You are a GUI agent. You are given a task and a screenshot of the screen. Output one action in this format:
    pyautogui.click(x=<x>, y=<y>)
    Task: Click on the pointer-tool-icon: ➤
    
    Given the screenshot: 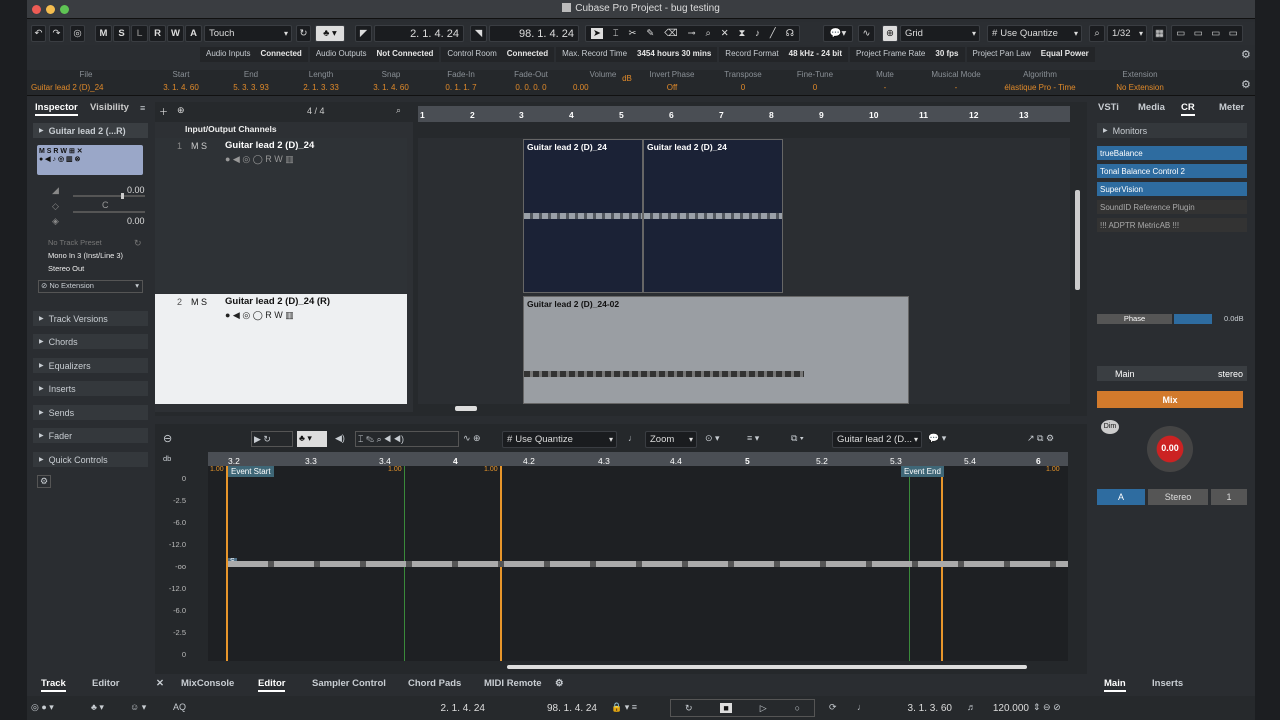 What is the action you would take?
    pyautogui.click(x=596, y=33)
    